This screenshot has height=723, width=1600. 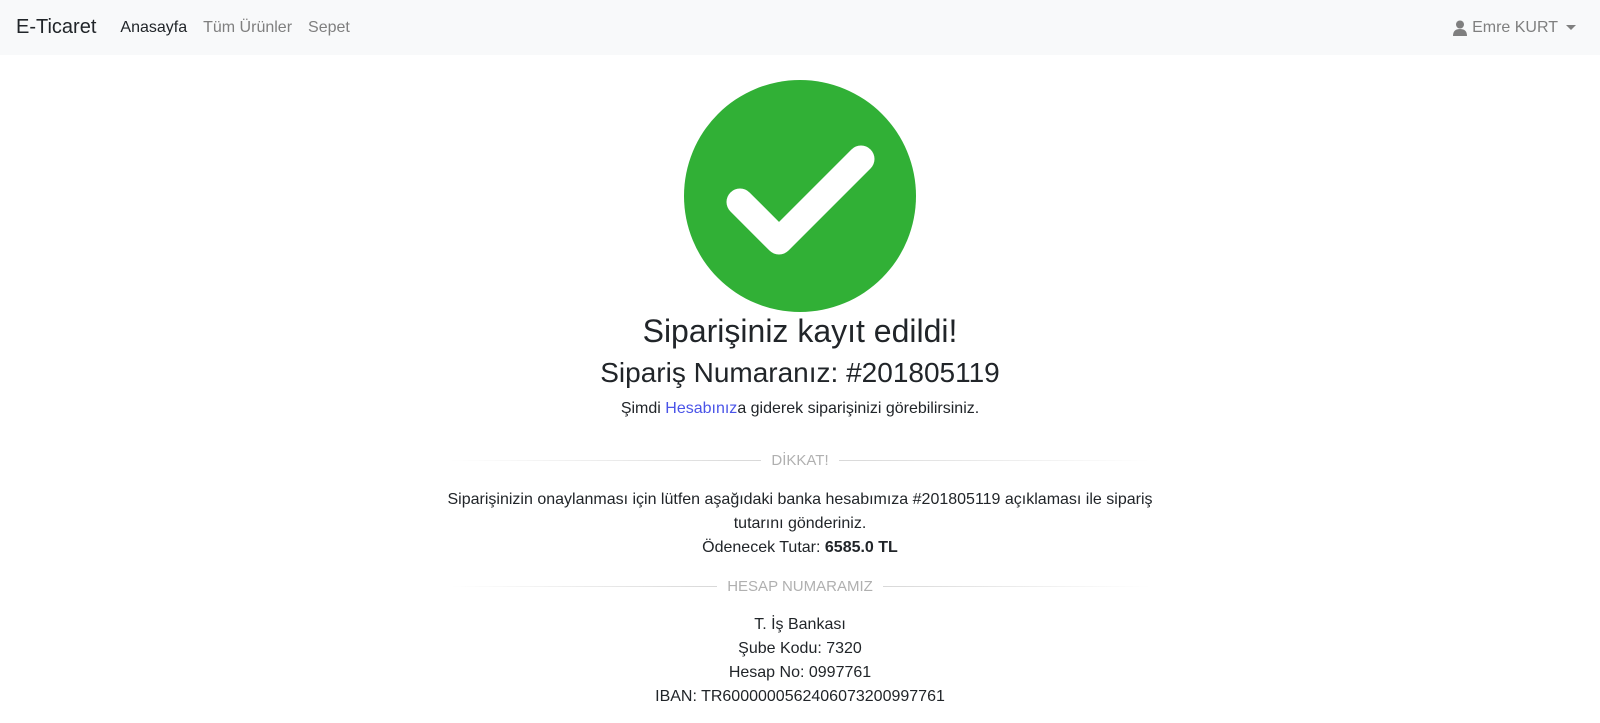 What do you see at coordinates (923, 372) in the screenshot?
I see `order-number: #201805119` at bounding box center [923, 372].